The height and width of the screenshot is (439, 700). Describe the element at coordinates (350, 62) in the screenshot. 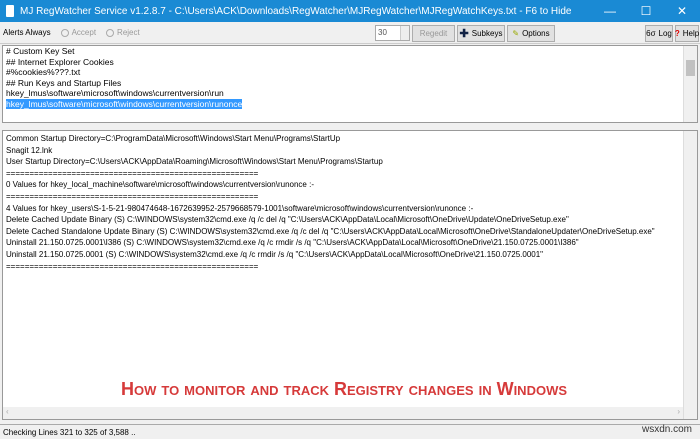

I see `key-line: ## Internet Explorer Cookies` at that location.